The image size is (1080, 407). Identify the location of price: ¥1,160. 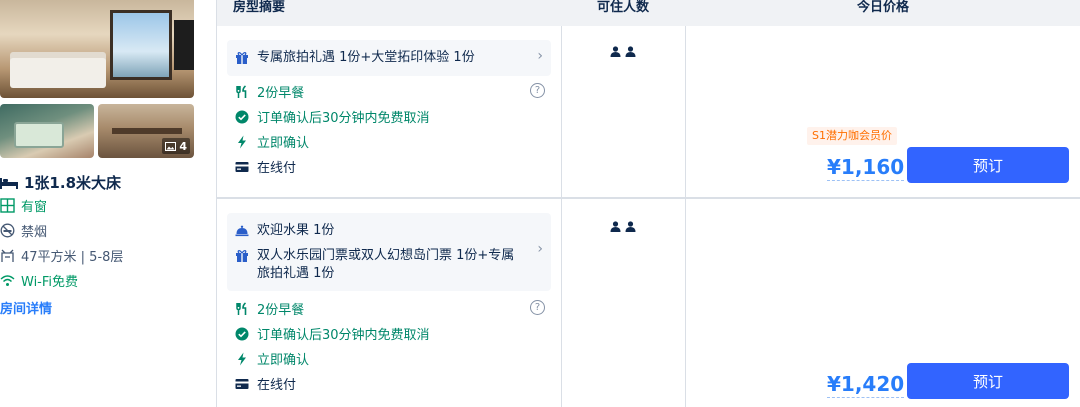
(866, 167).